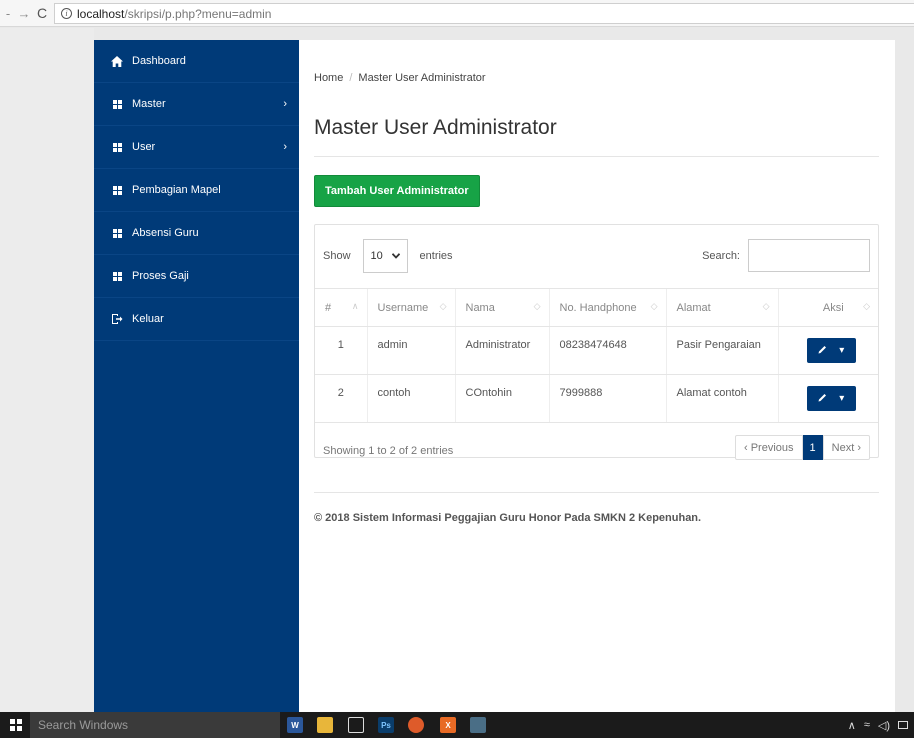  I want to click on sidebar-item-absensi-guru: Absensi Guru, so click(196, 233).